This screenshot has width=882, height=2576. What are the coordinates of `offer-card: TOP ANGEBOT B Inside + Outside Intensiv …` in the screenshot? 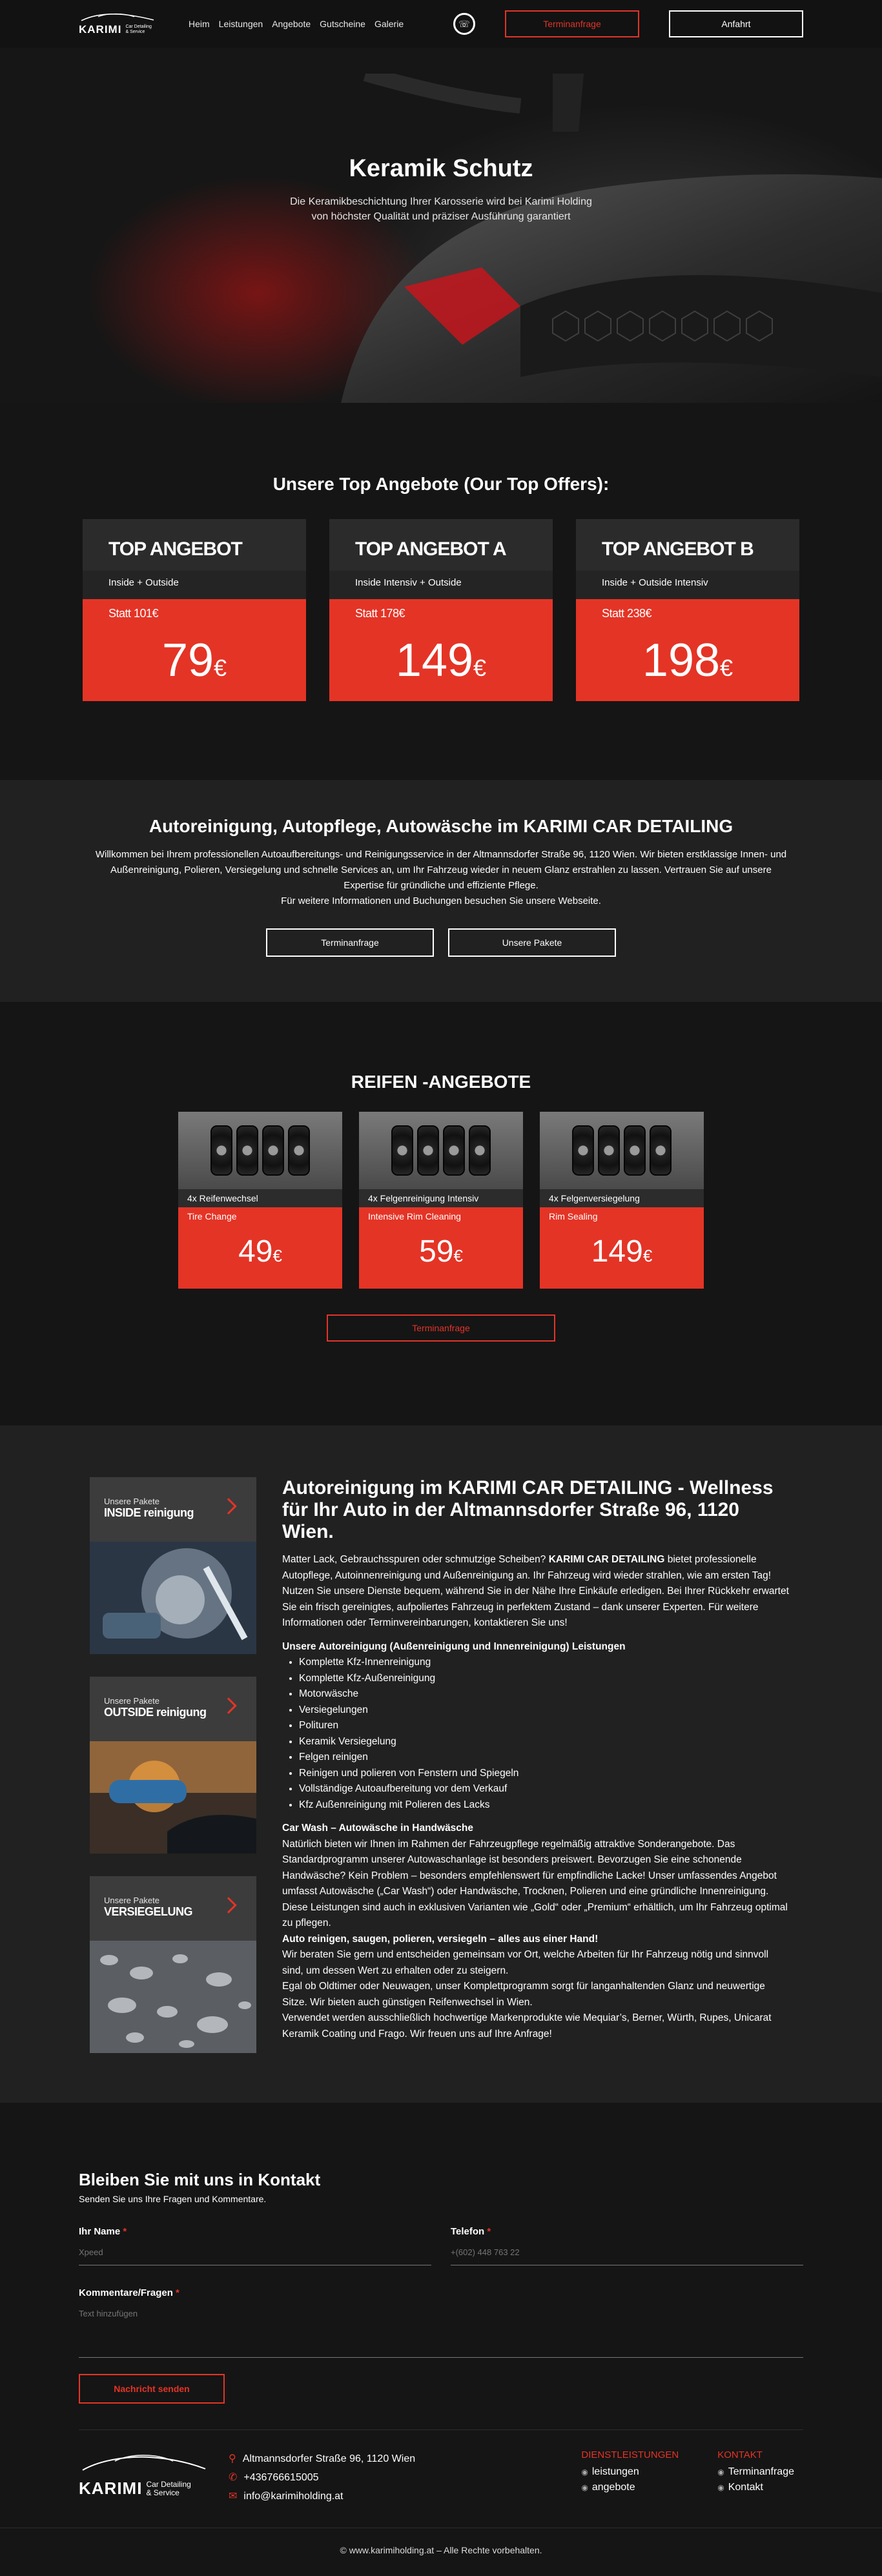 It's located at (687, 610).